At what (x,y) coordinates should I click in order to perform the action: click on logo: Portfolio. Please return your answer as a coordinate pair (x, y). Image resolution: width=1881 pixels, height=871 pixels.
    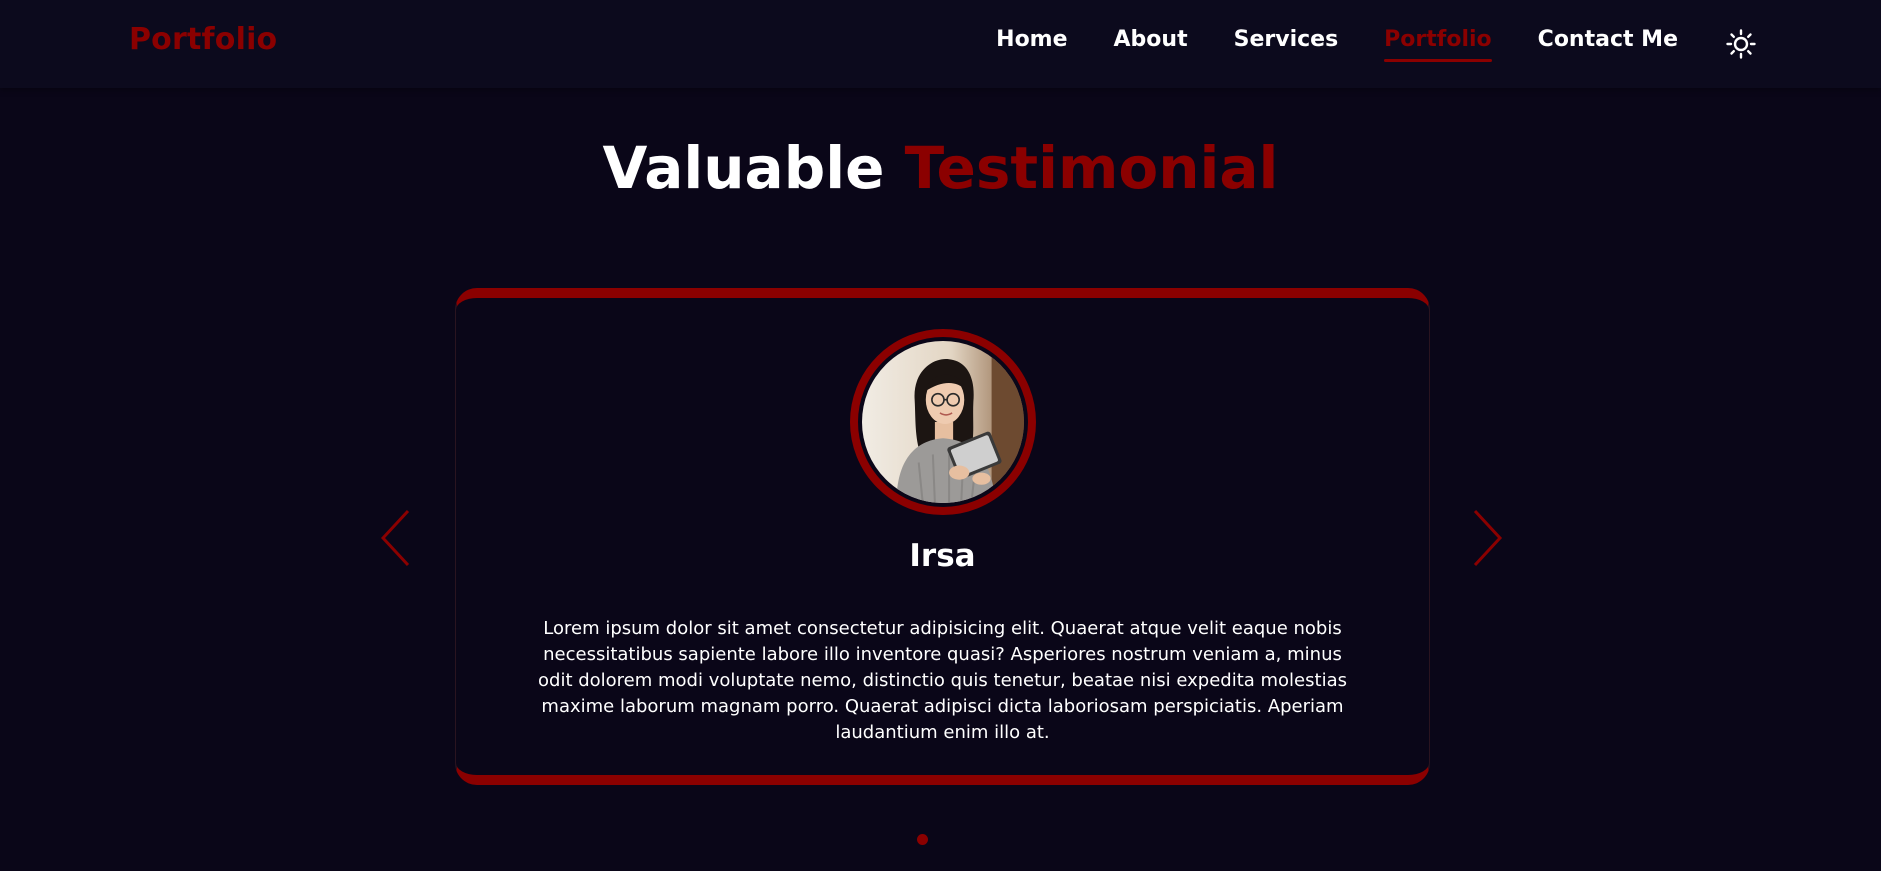
    Looking at the image, I should click on (203, 39).